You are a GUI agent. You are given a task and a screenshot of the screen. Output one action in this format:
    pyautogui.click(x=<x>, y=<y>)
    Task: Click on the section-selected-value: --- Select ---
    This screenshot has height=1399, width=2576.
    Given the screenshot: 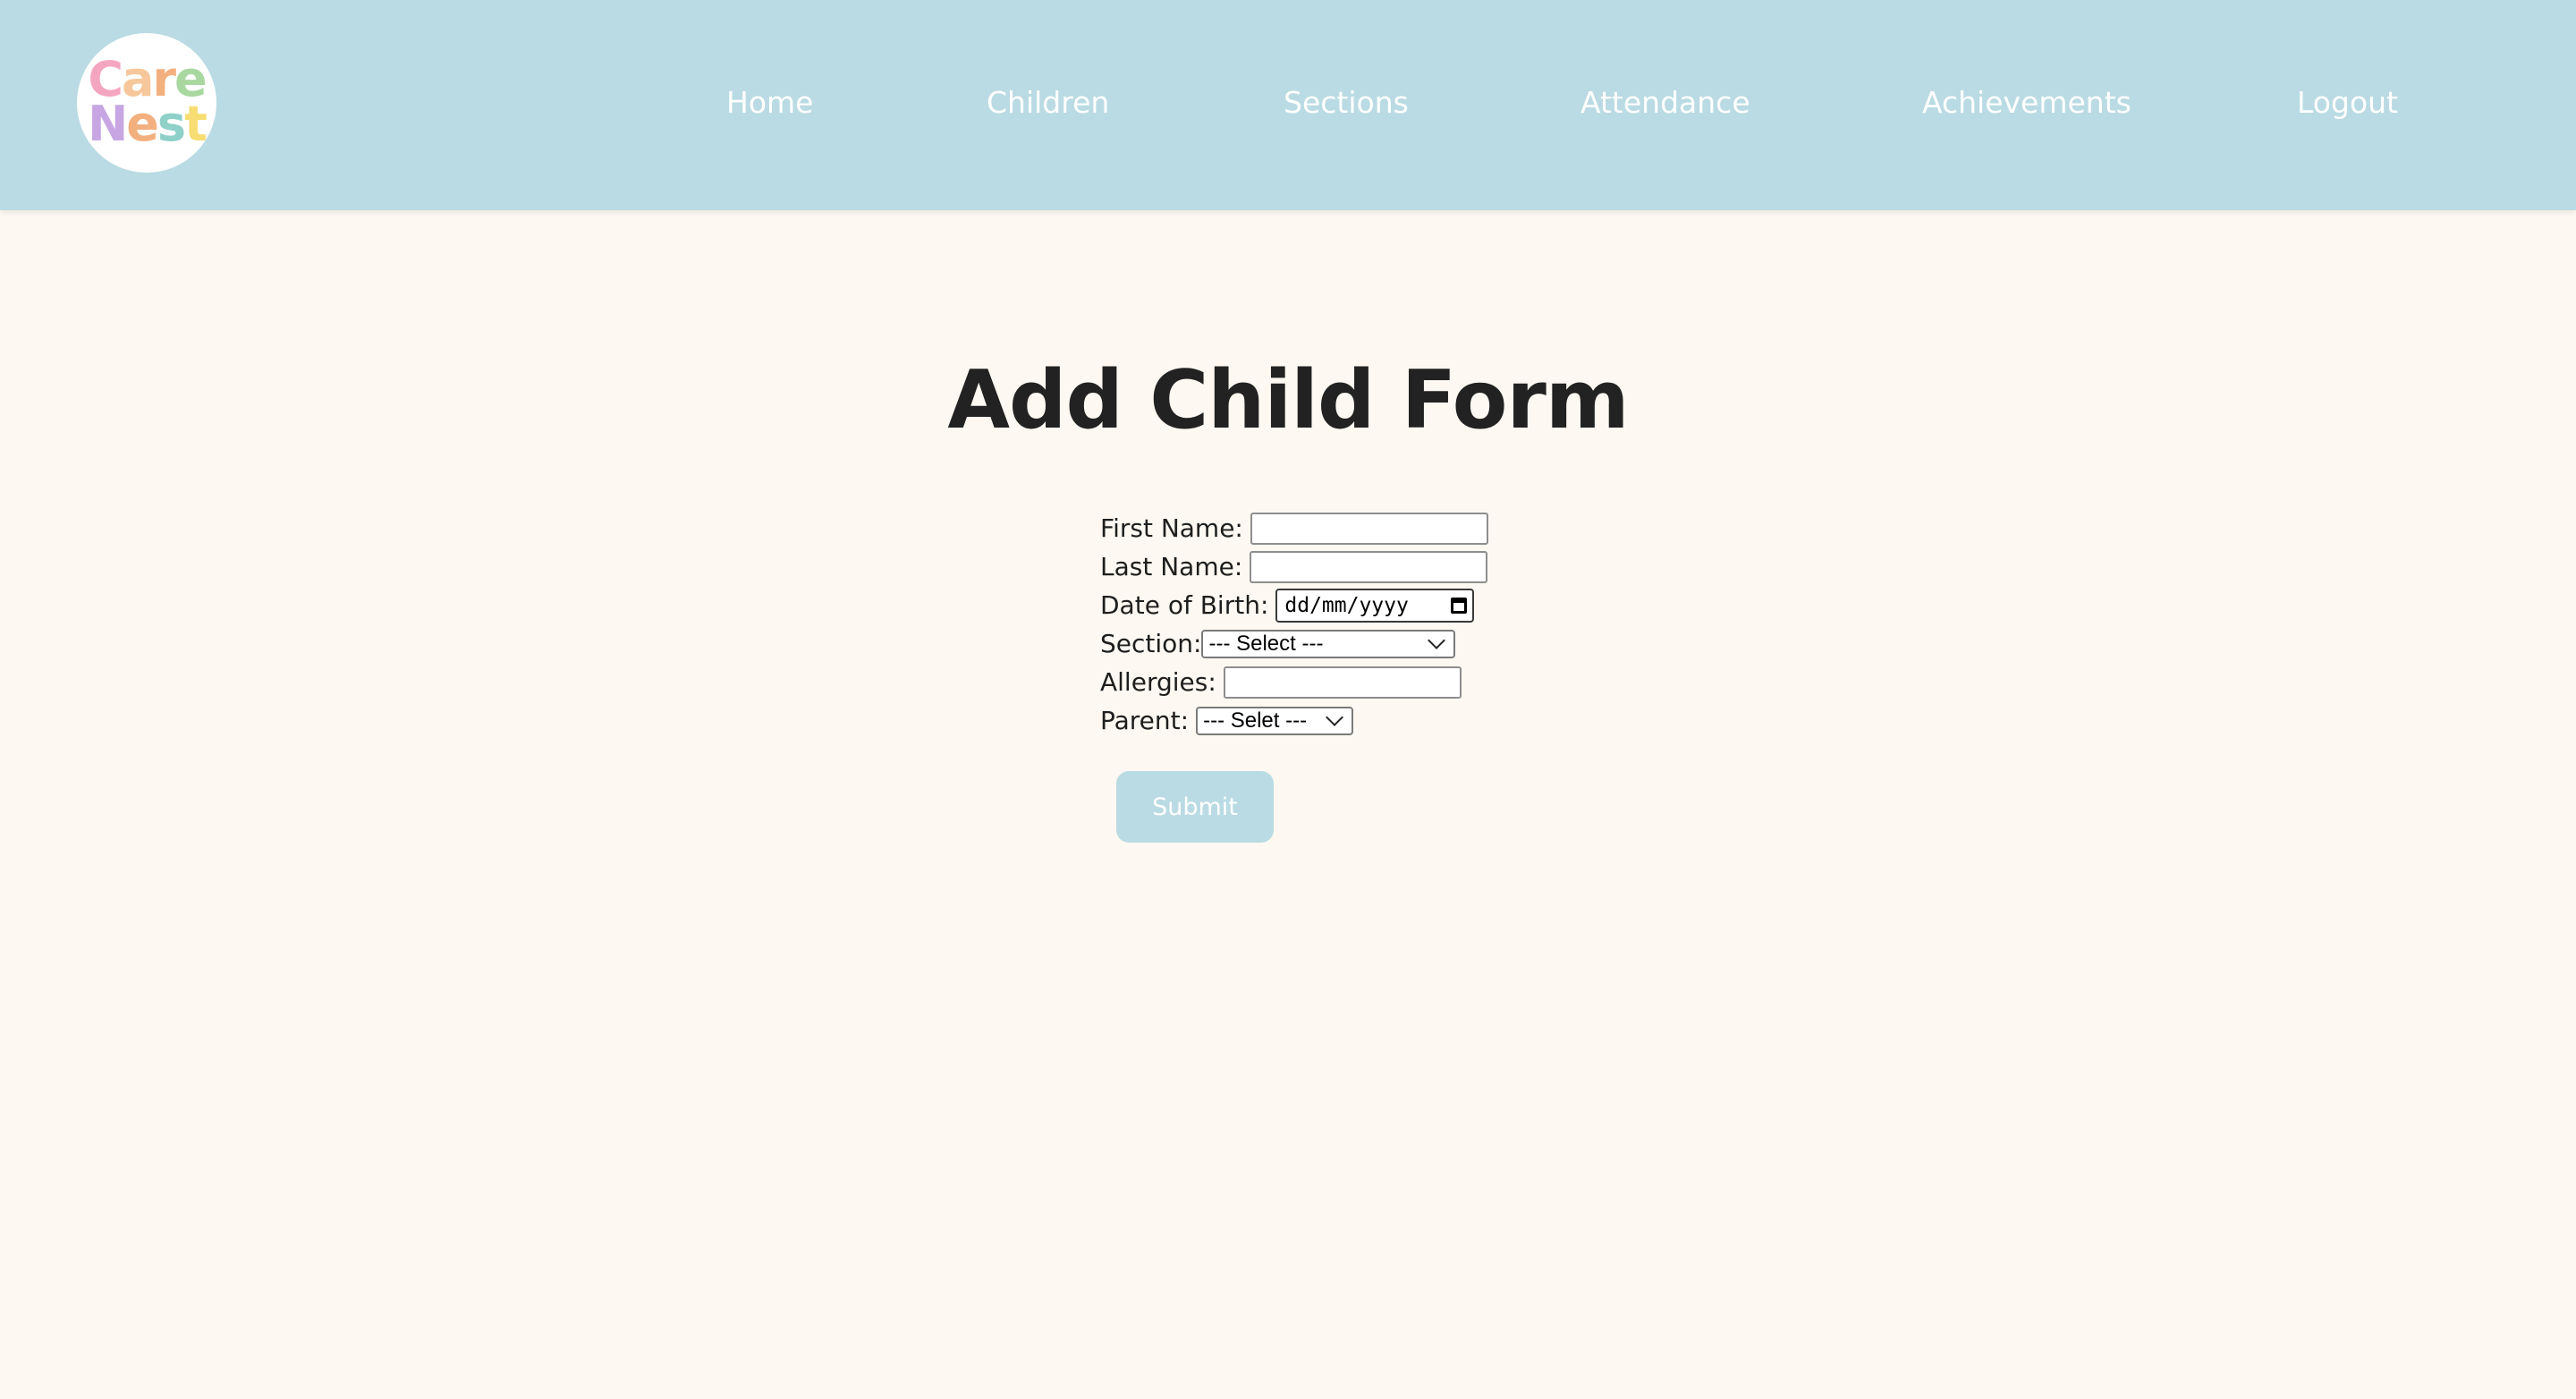 What is the action you would take?
    pyautogui.click(x=1266, y=643)
    